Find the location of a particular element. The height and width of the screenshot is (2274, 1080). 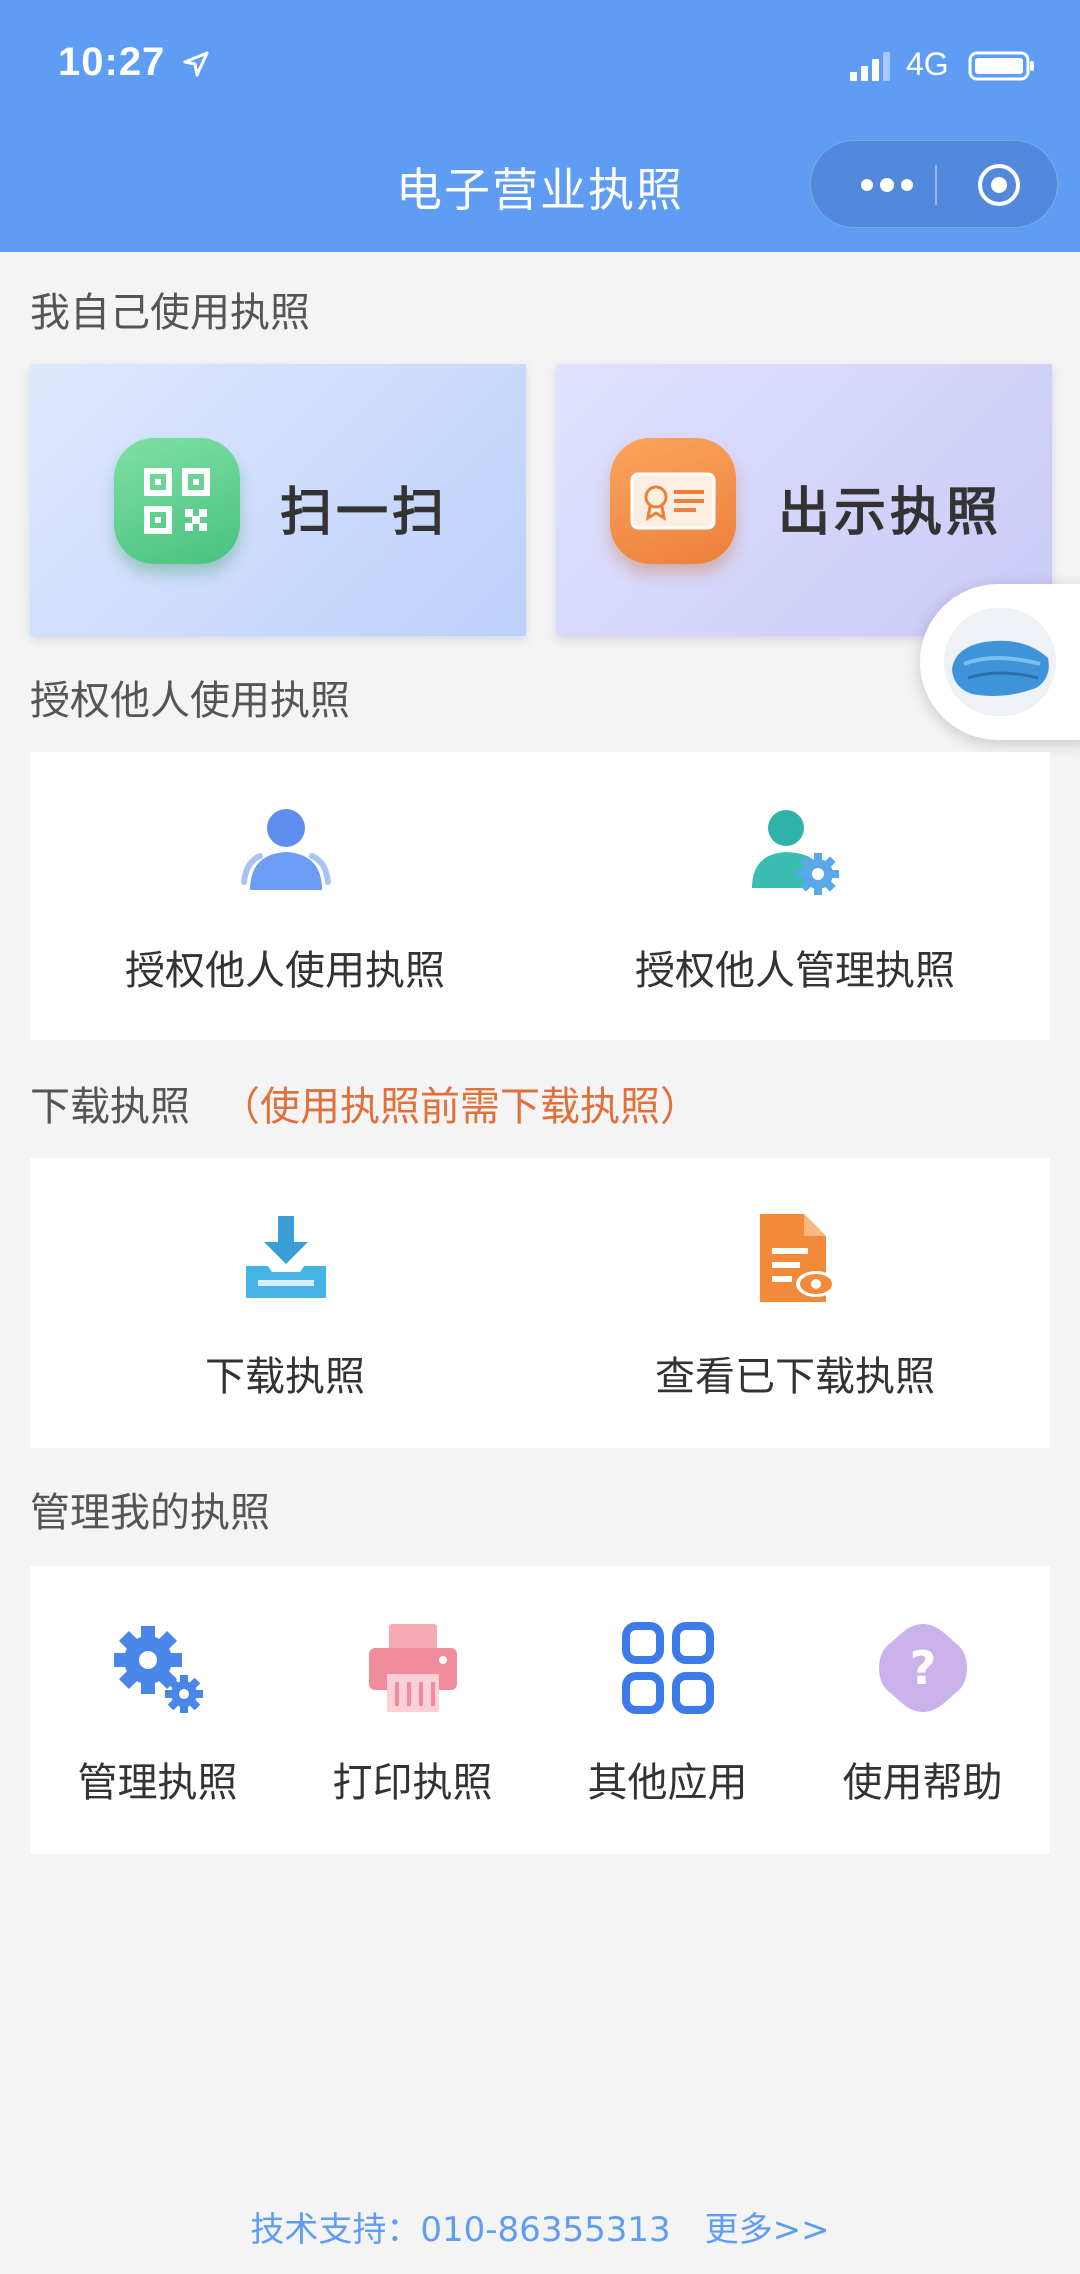

network-type: 4G is located at coordinates (927, 64).